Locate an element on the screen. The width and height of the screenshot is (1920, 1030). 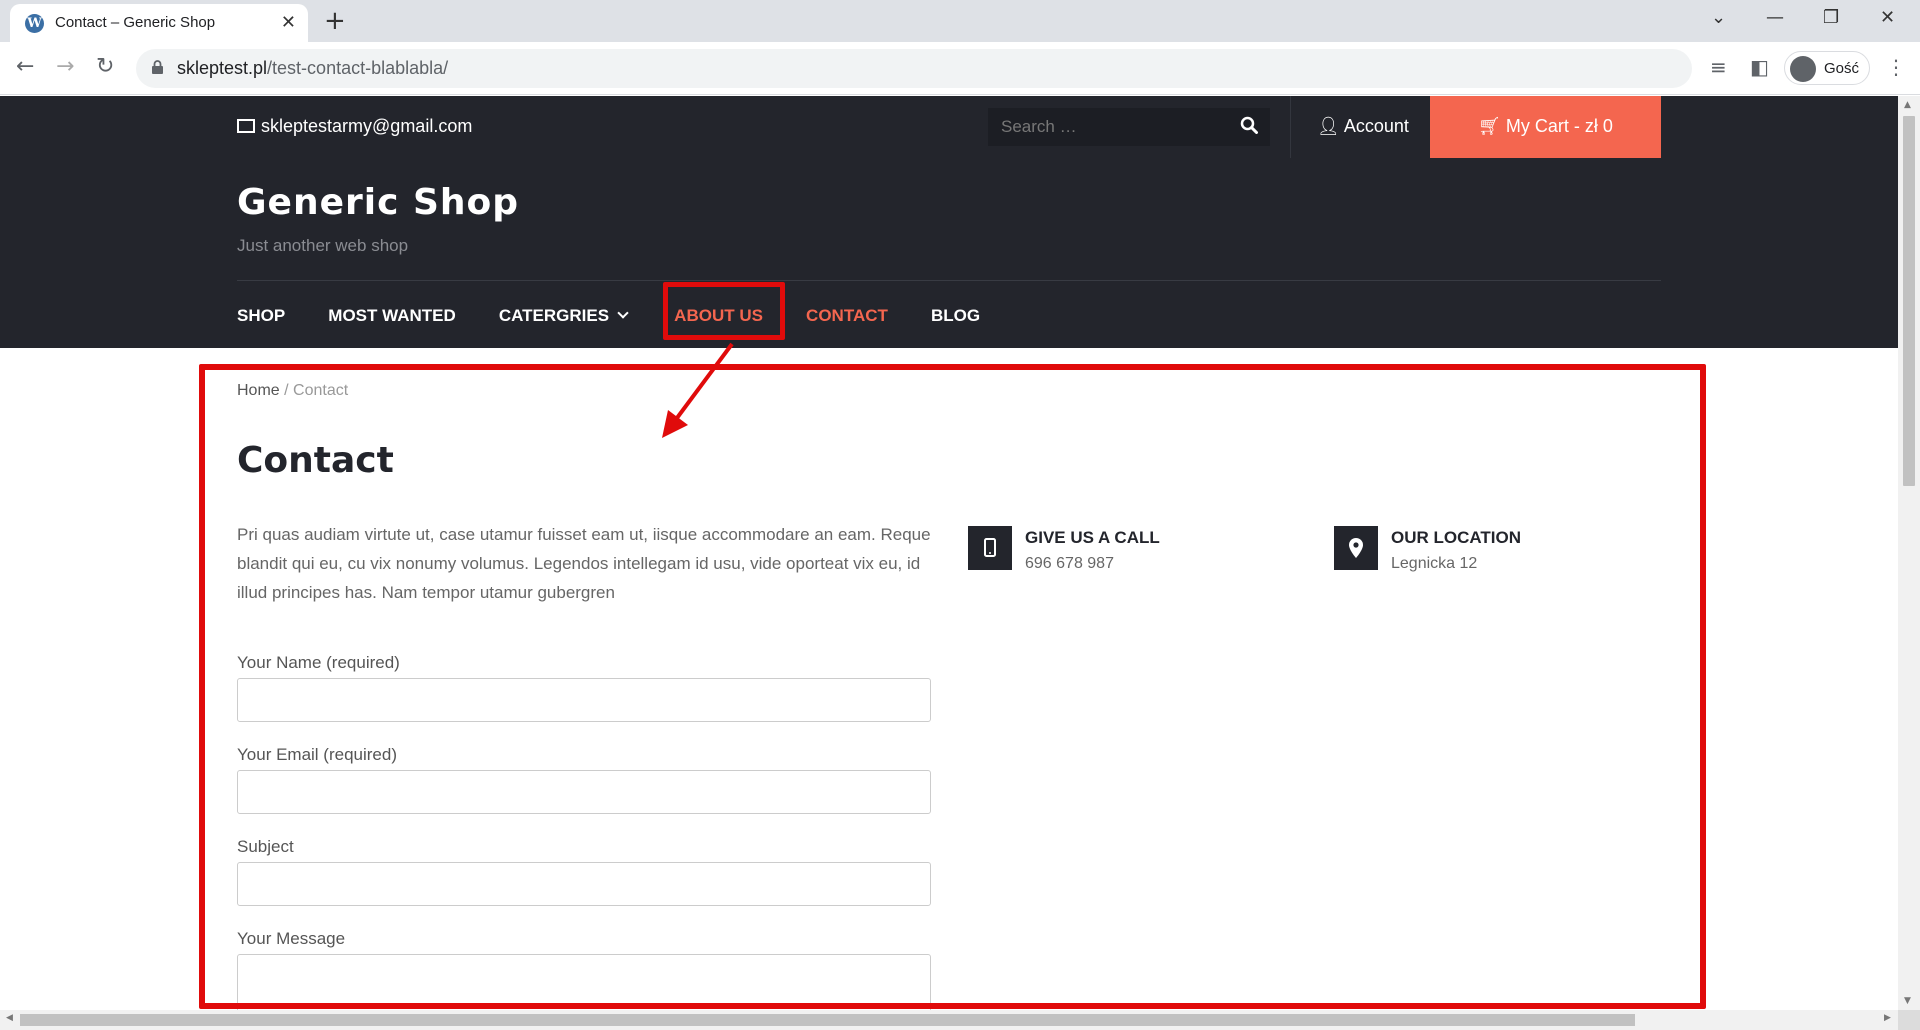
side-panel-icon: ◧ is located at coordinates (1759, 67).